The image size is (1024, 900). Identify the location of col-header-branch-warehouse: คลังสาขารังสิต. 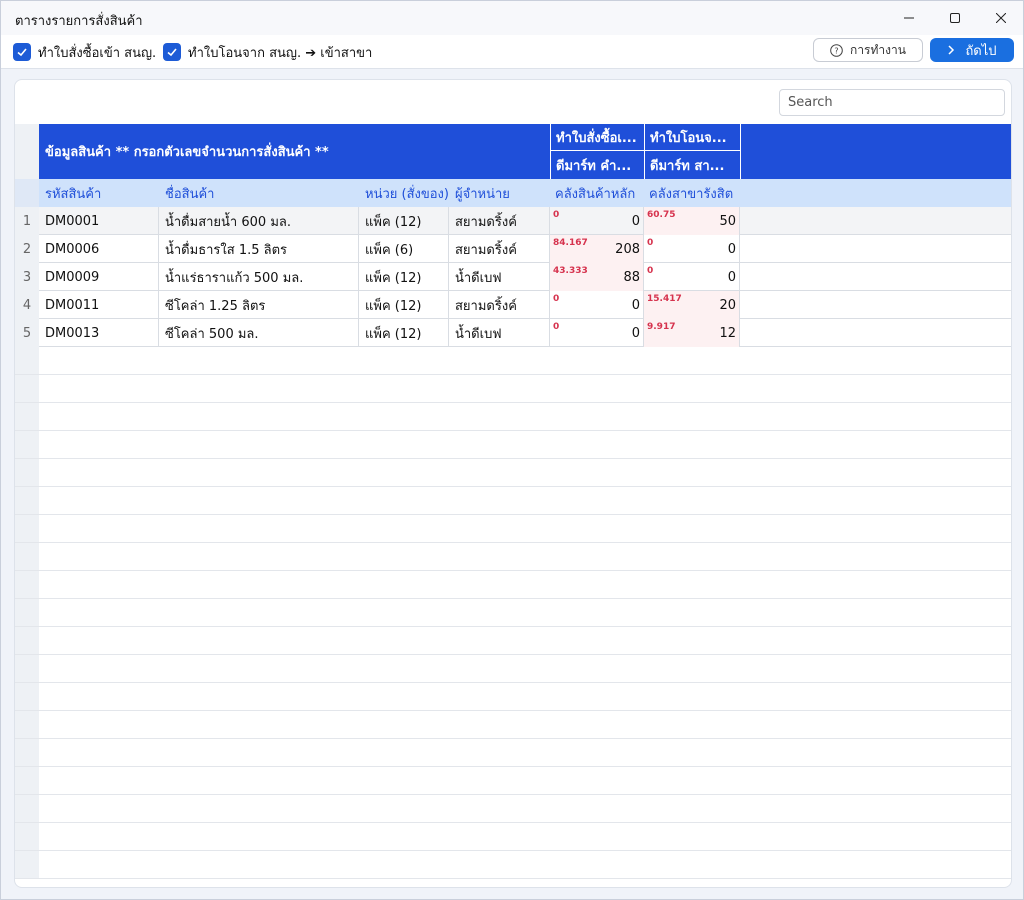
(694, 193).